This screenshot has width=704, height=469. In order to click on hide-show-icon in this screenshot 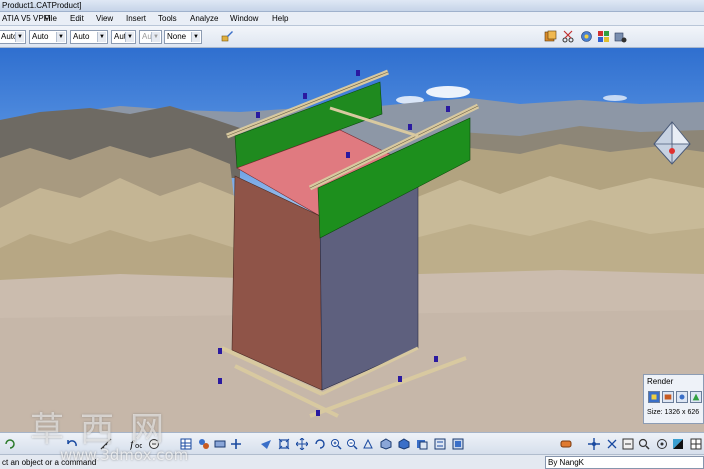, I will do `click(422, 444)`.